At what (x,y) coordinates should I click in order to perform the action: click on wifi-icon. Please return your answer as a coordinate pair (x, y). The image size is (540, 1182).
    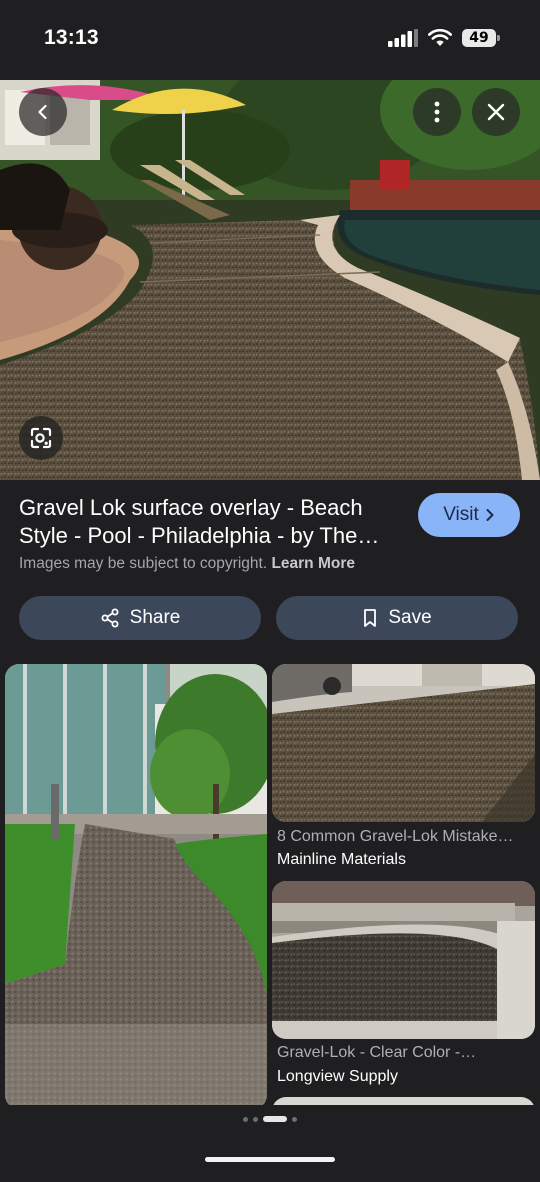
    Looking at the image, I should click on (440, 37).